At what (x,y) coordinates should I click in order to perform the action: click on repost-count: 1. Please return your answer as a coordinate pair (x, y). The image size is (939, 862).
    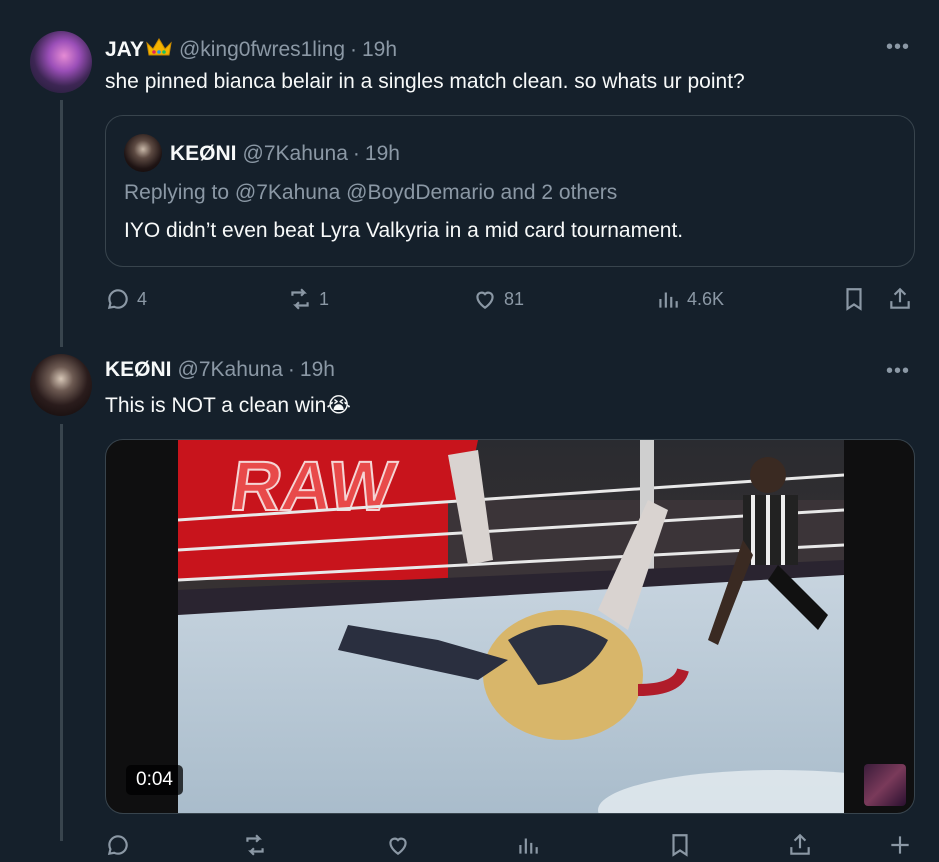
    Looking at the image, I should click on (324, 298).